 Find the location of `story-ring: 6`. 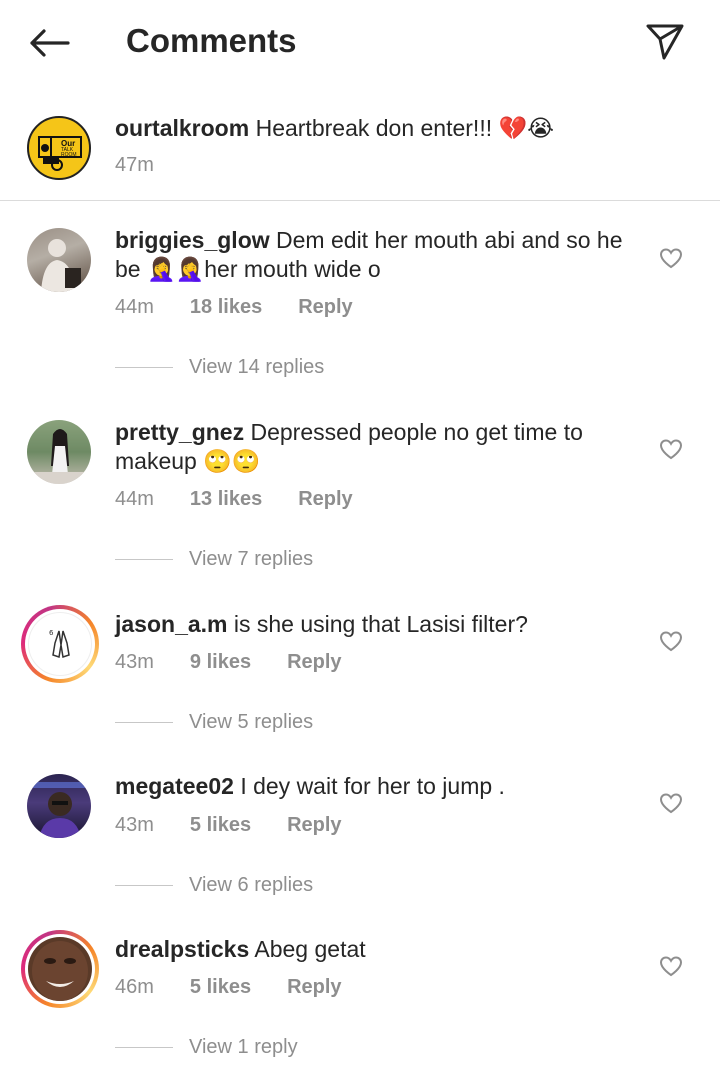

story-ring: 6 is located at coordinates (60, 644).